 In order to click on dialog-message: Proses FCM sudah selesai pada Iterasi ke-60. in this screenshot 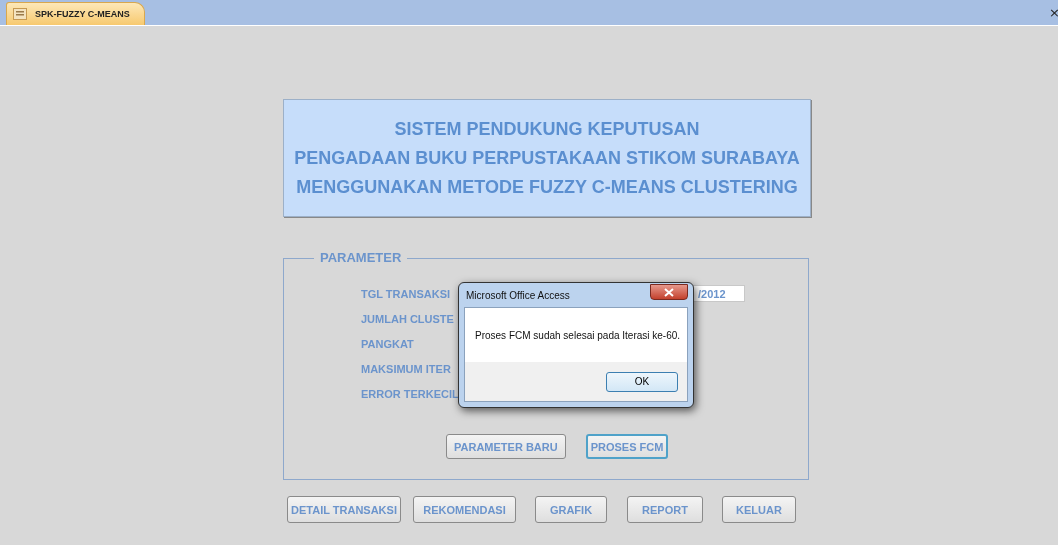, I will do `click(578, 335)`.